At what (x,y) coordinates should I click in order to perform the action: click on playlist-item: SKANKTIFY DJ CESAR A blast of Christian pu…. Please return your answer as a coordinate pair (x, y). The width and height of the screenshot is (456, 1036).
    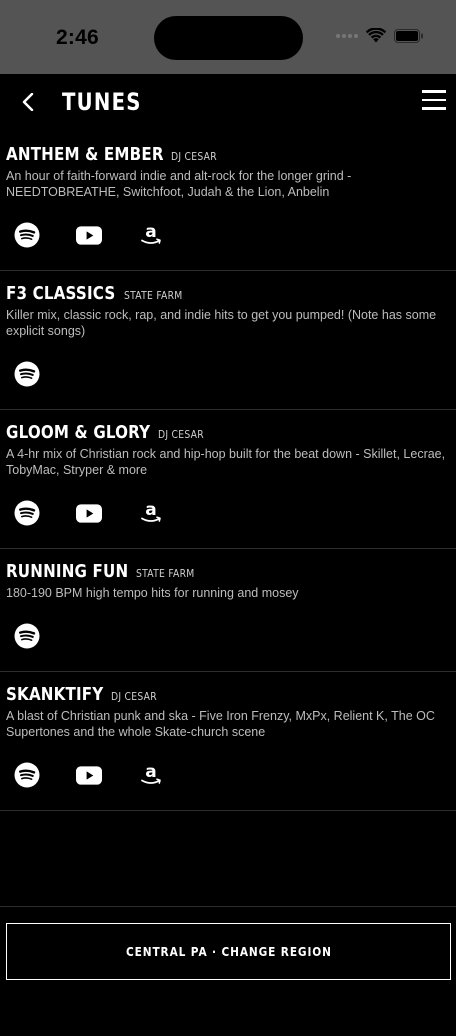
    Looking at the image, I should click on (228, 741).